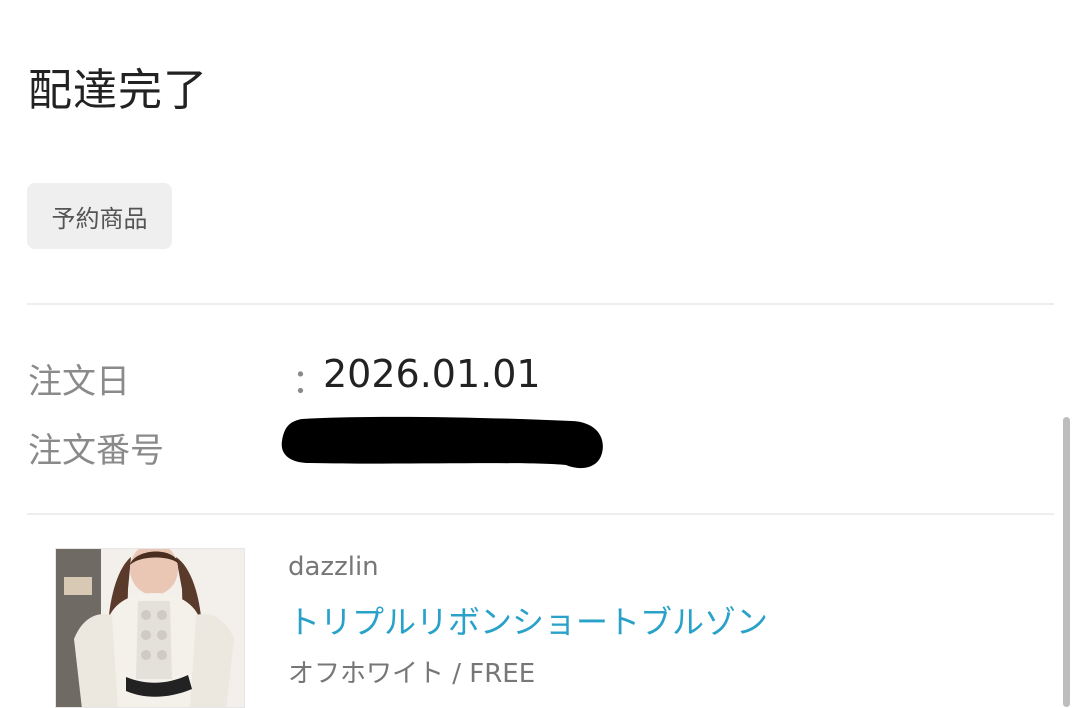 Image resolution: width=1080 pixels, height=708 pixels. Describe the element at coordinates (432, 374) in the screenshot. I see `order-date-value: 2026.01.01` at that location.